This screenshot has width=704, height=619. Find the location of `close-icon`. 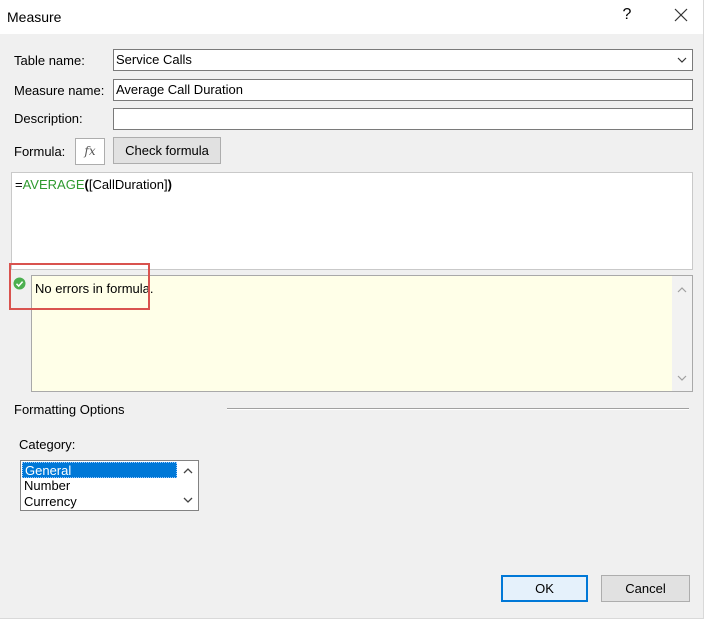

close-icon is located at coordinates (681, 15).